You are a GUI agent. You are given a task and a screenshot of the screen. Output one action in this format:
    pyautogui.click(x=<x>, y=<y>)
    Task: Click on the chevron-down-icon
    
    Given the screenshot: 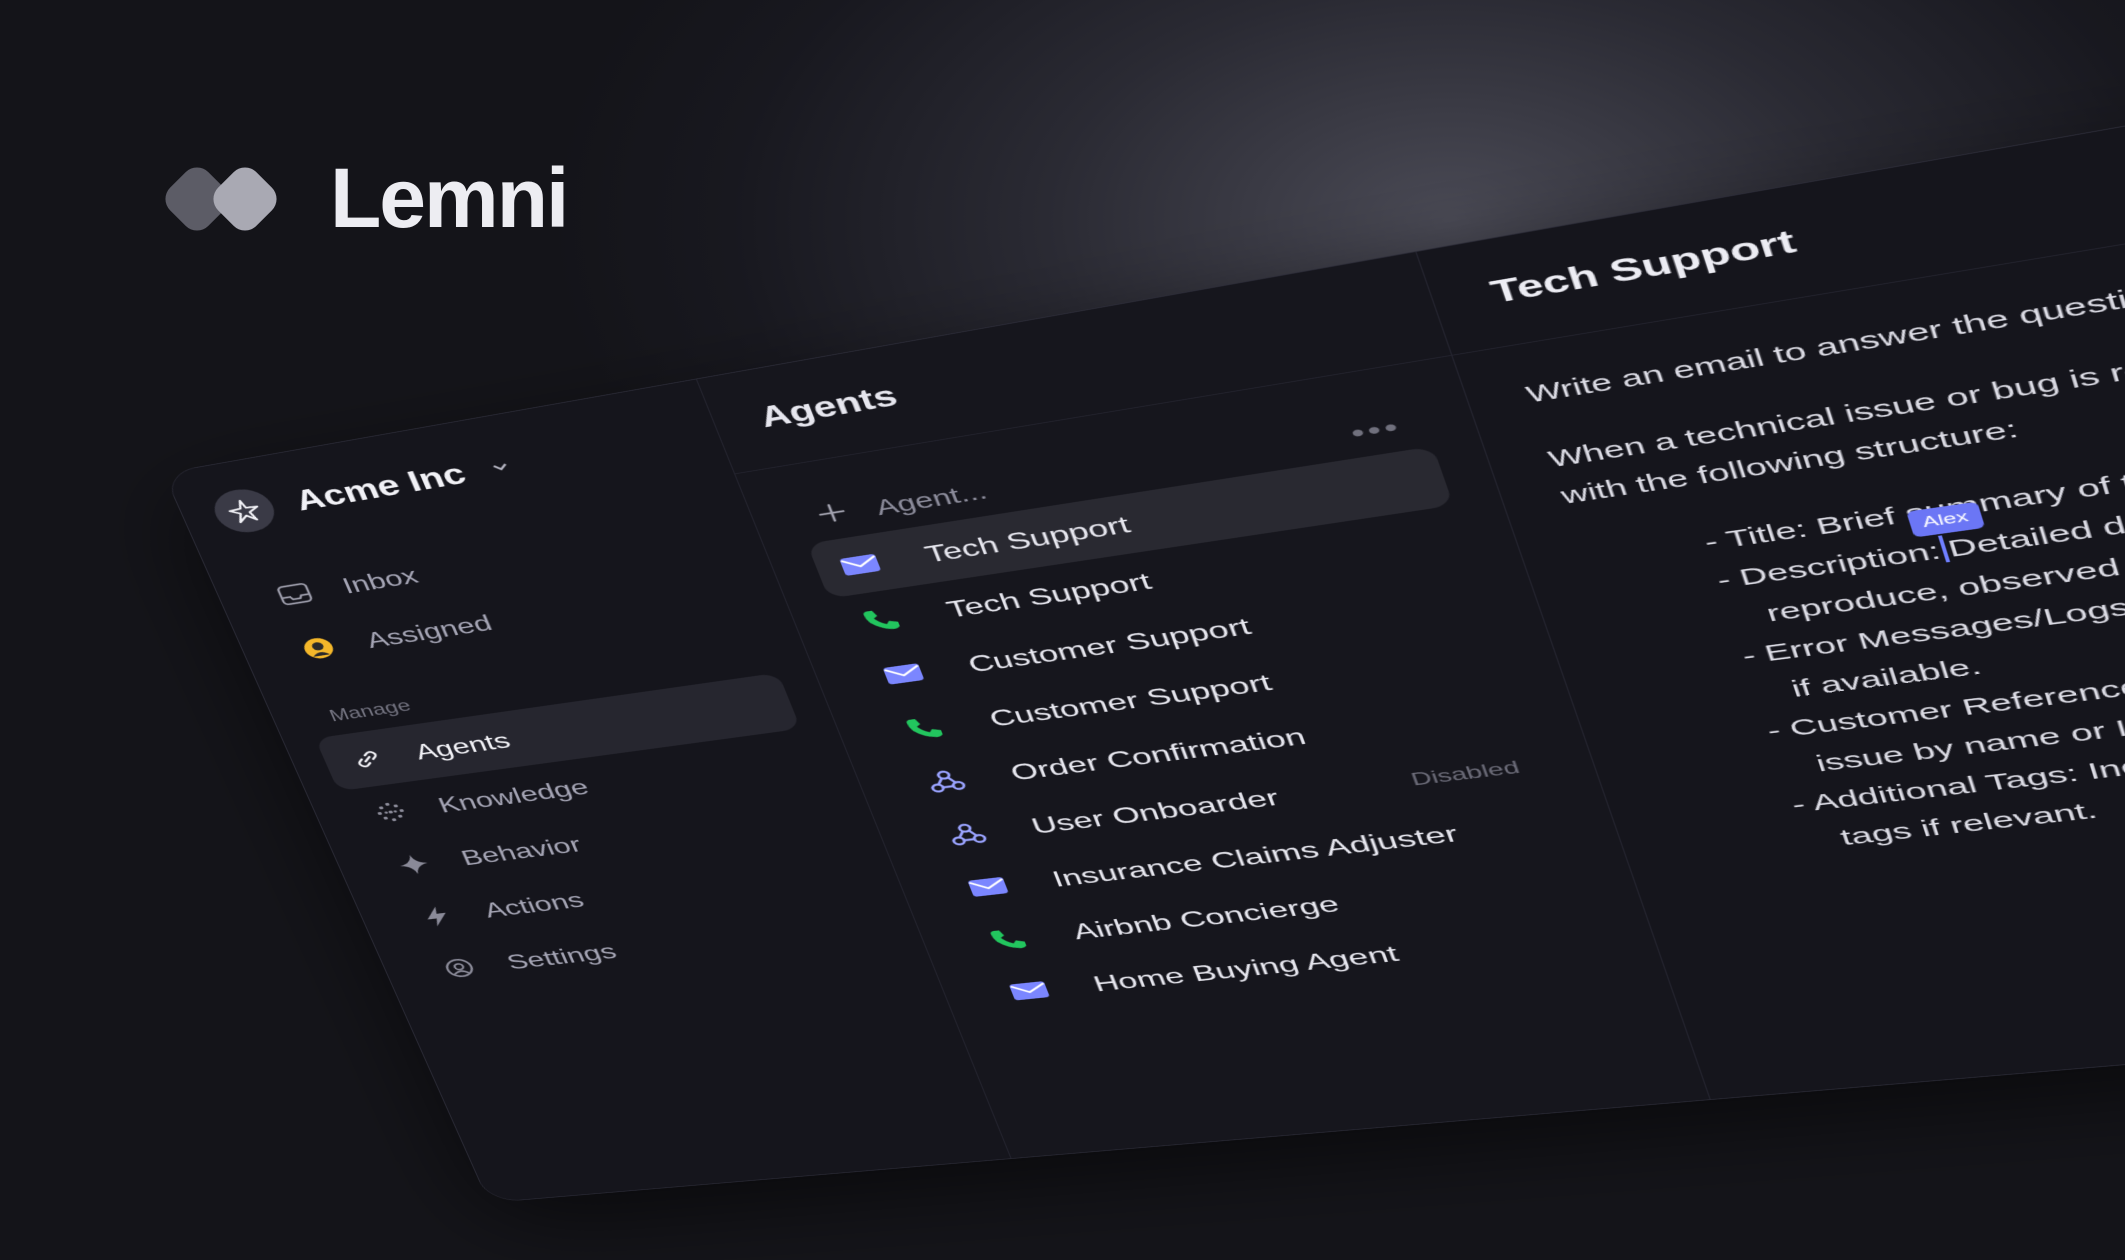 What is the action you would take?
    pyautogui.click(x=500, y=467)
    